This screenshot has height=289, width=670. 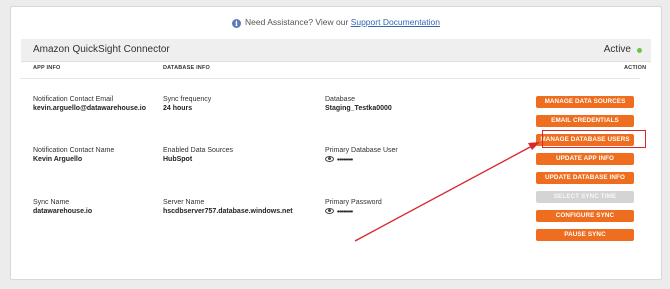 What do you see at coordinates (447, 192) in the screenshot?
I see `annotation-arrow-icon` at bounding box center [447, 192].